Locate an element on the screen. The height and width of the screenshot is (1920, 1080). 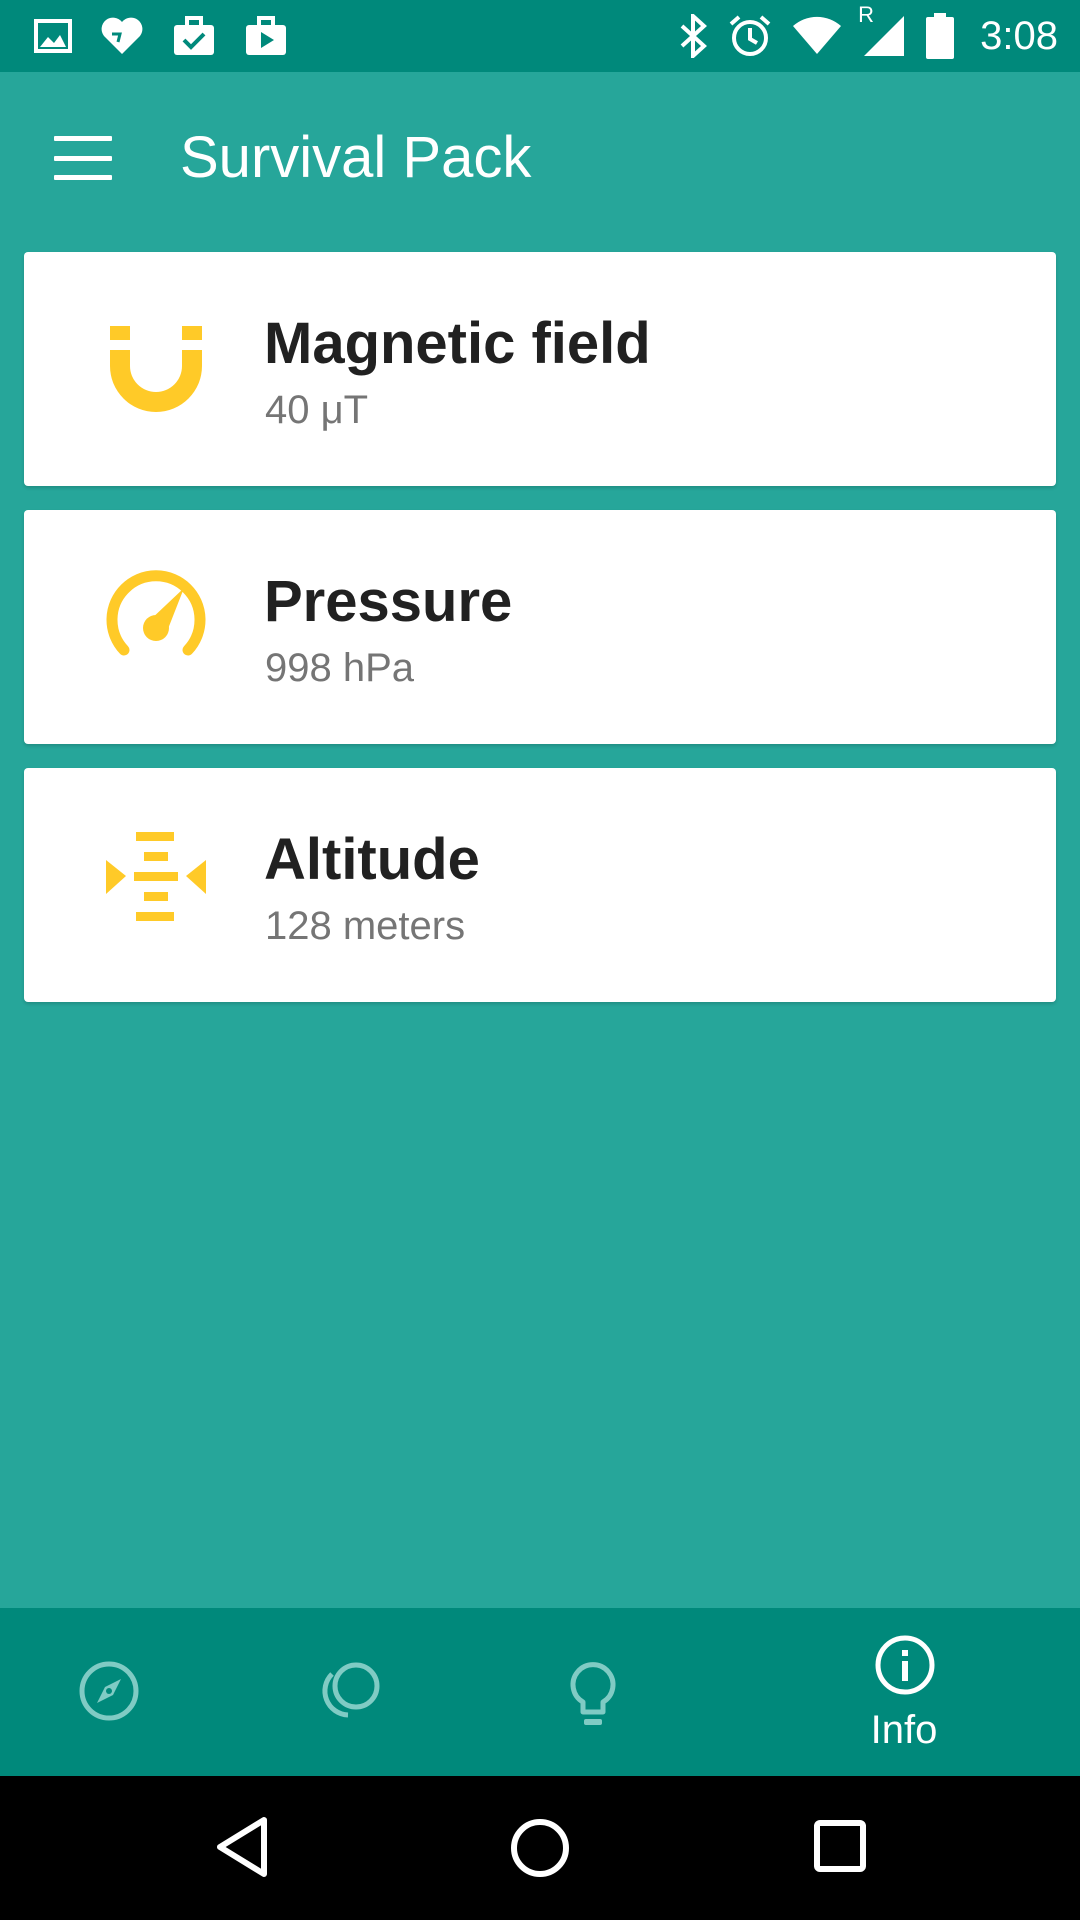
nav-label: Info is located at coordinates (904, 1730).